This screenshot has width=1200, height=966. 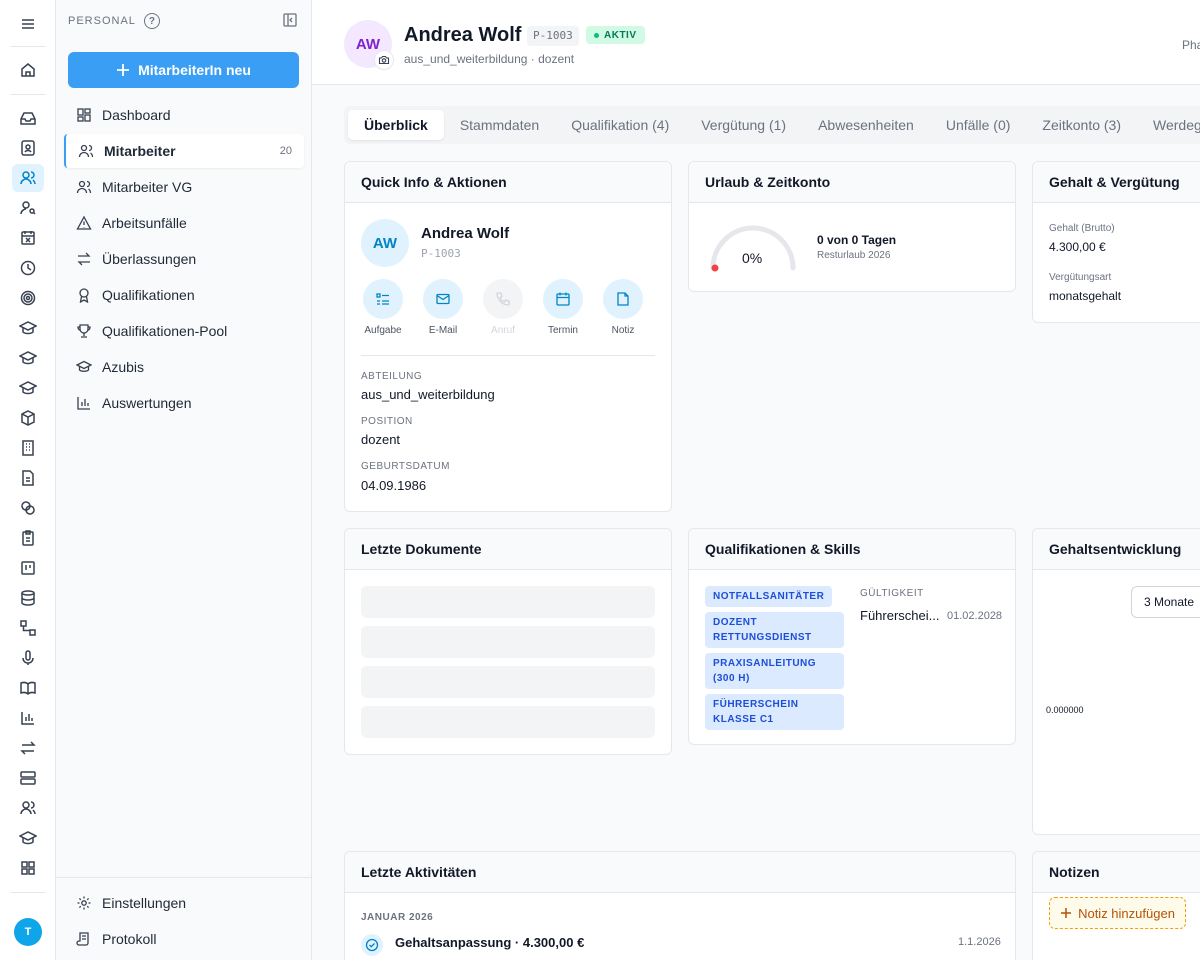 What do you see at coordinates (28, 538) in the screenshot?
I see `clipboard-icon` at bounding box center [28, 538].